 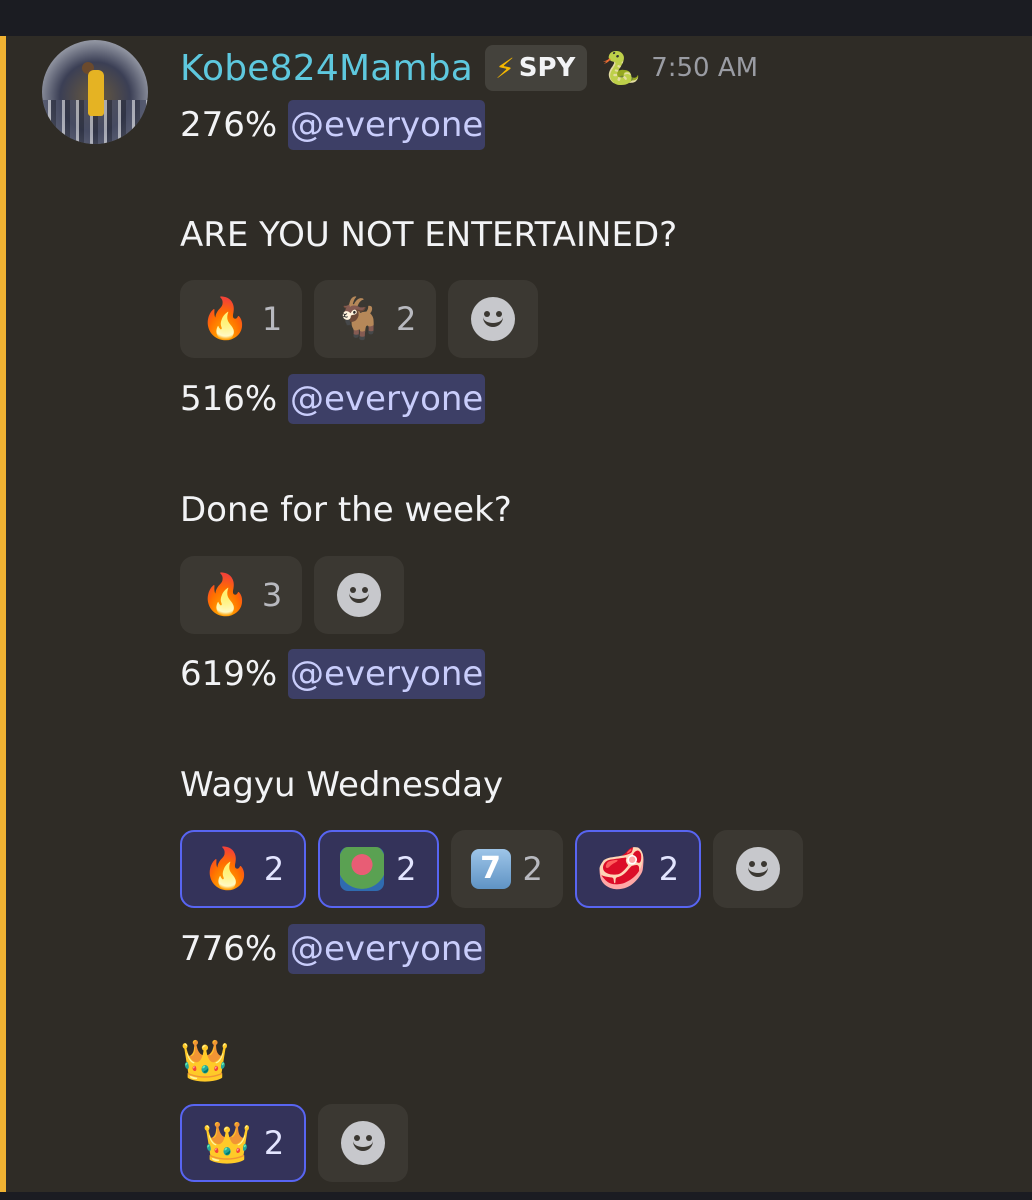 I want to click on reaction-count: 1, so click(x=272, y=319).